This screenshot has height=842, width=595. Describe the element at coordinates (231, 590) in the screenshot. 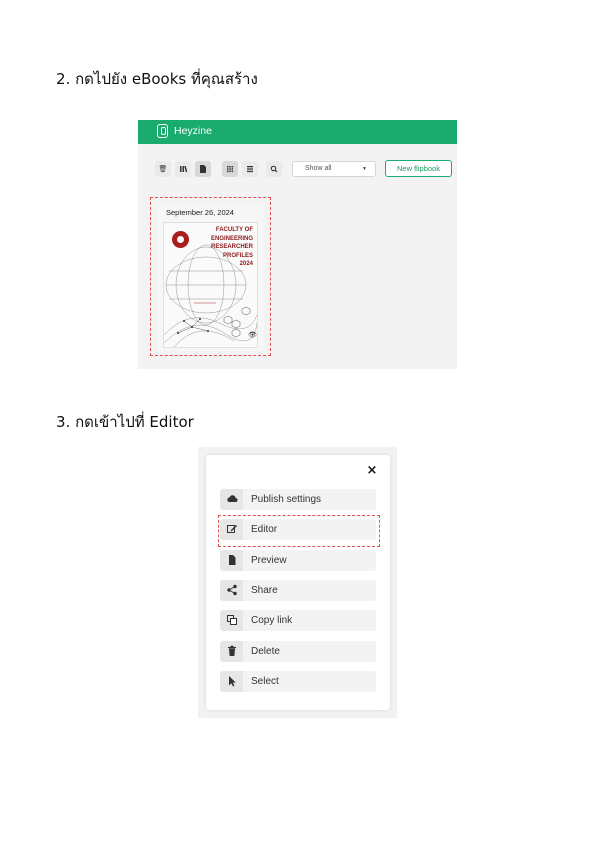

I see `share-icon` at that location.